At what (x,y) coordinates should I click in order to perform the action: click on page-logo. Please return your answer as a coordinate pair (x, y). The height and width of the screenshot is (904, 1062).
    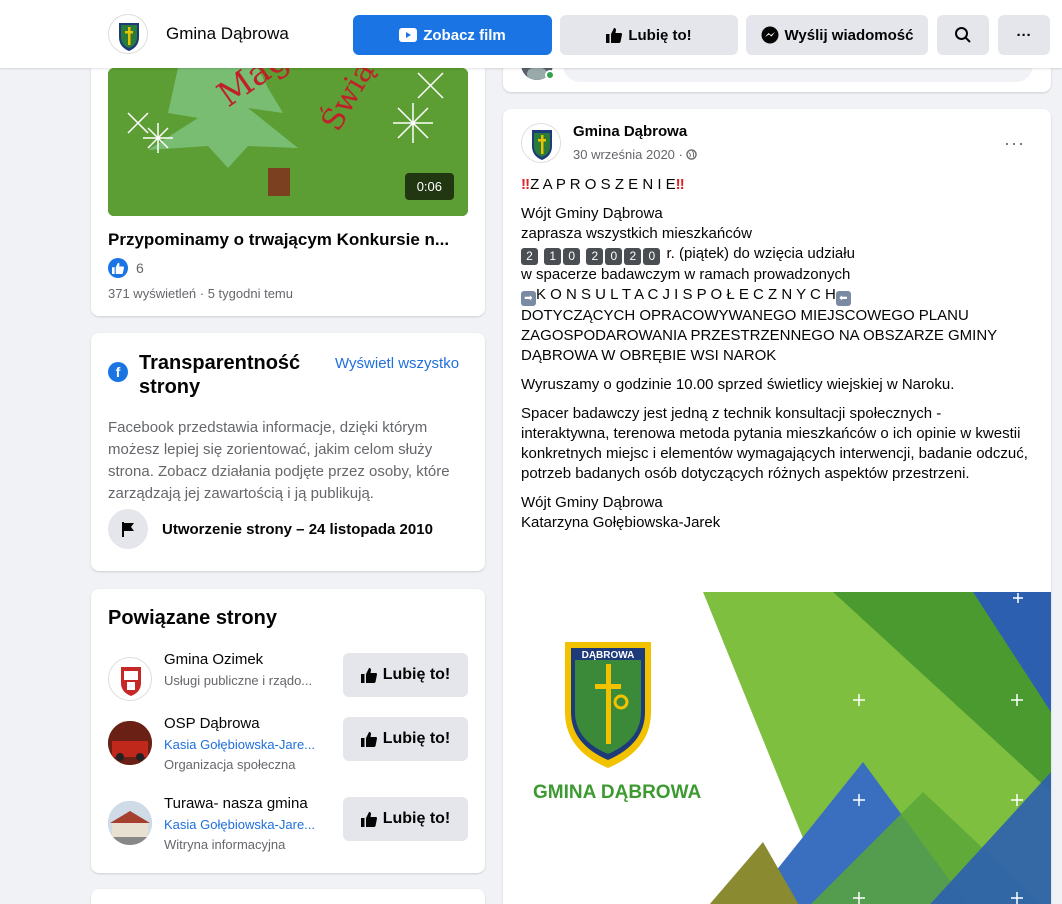
    Looking at the image, I should click on (128, 34).